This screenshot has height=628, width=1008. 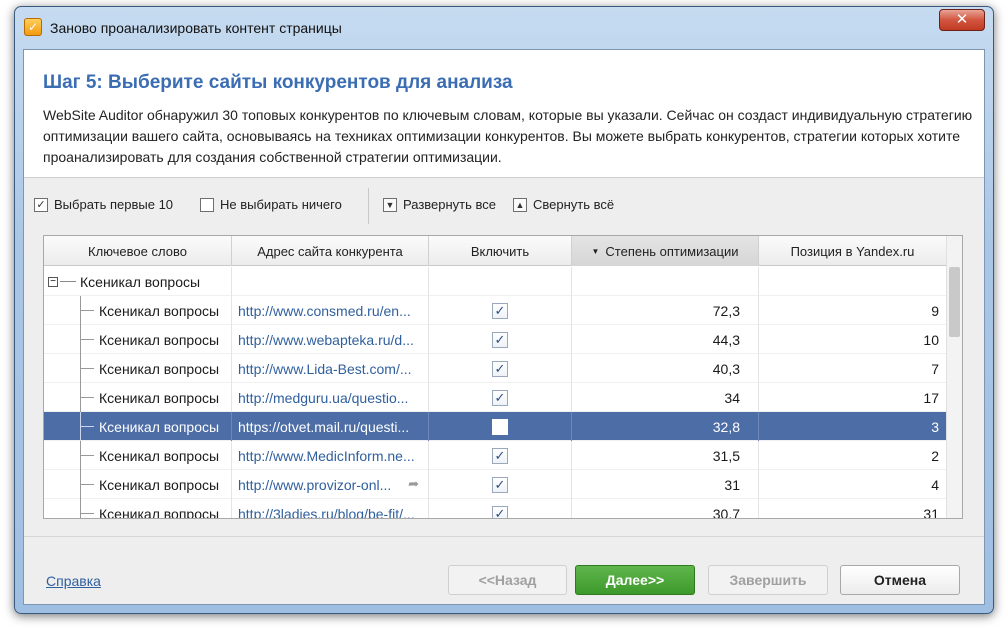 I want to click on collapse-icon: ▲, so click(x=520, y=204).